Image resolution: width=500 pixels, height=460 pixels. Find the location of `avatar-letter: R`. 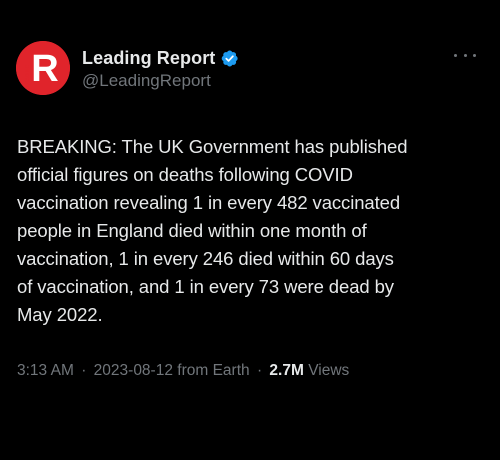

avatar-letter: R is located at coordinates (44, 69).